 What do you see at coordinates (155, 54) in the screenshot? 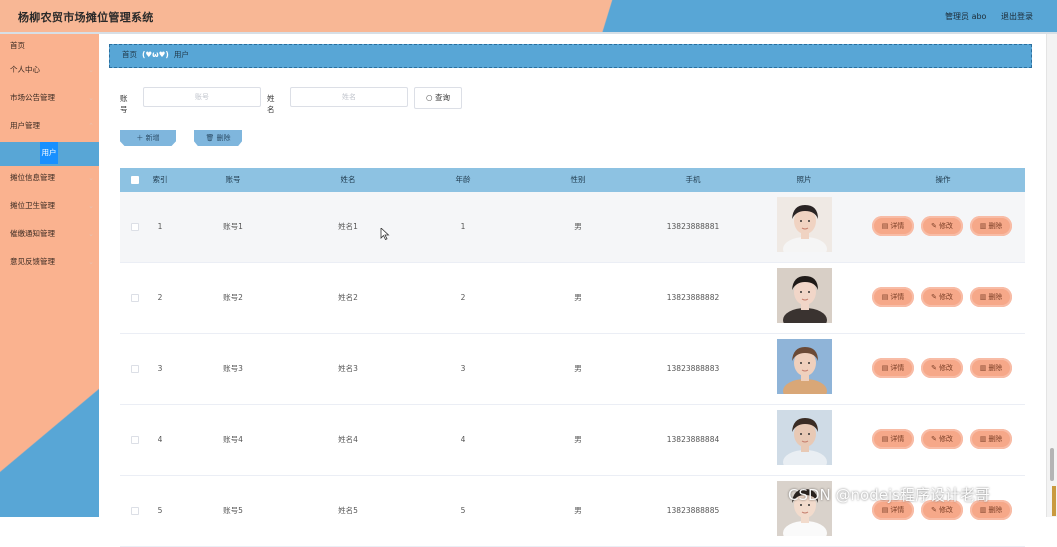
I see `breadcrumb-separator: (♥ω♥)` at bounding box center [155, 54].